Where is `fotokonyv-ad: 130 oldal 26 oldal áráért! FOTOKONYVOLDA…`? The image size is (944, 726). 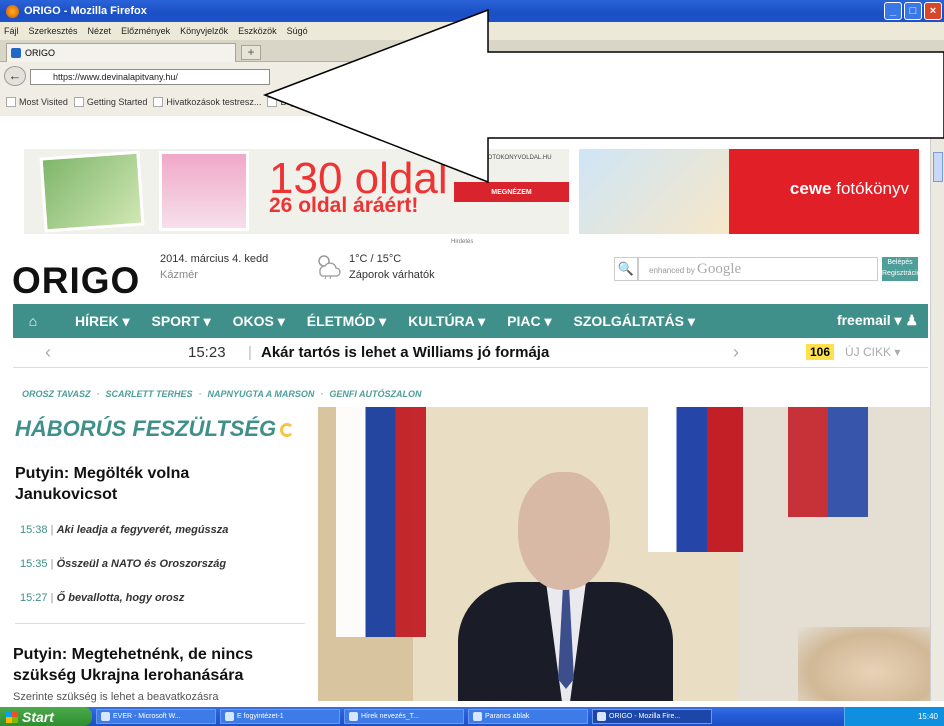
fotokonyv-ad: 130 oldal 26 oldal áráért! FOTOKONYVOLDA… is located at coordinates (296, 191).